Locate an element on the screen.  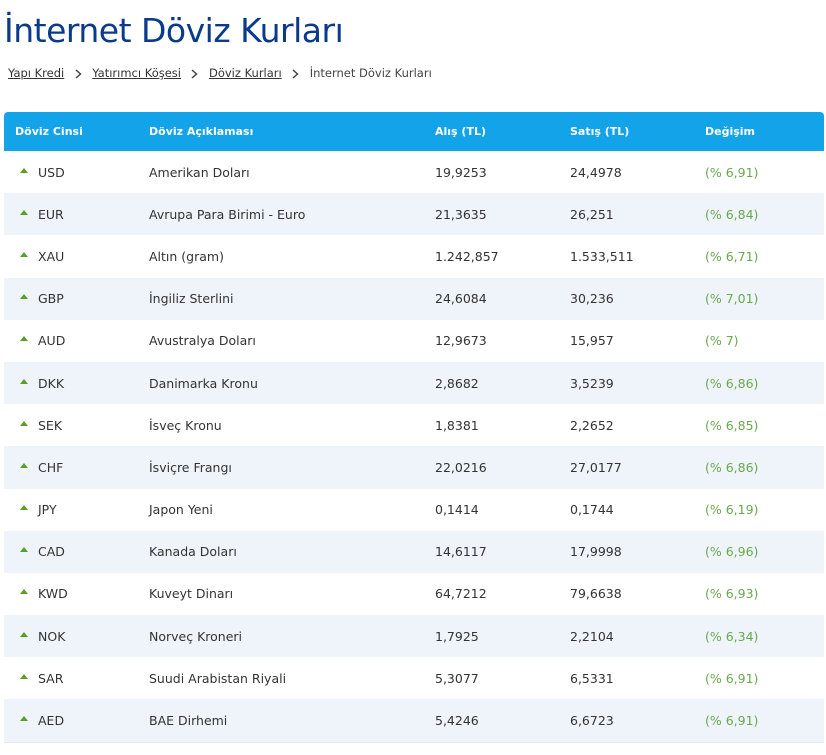
cell-currency-code: GBP is located at coordinates (76, 298).